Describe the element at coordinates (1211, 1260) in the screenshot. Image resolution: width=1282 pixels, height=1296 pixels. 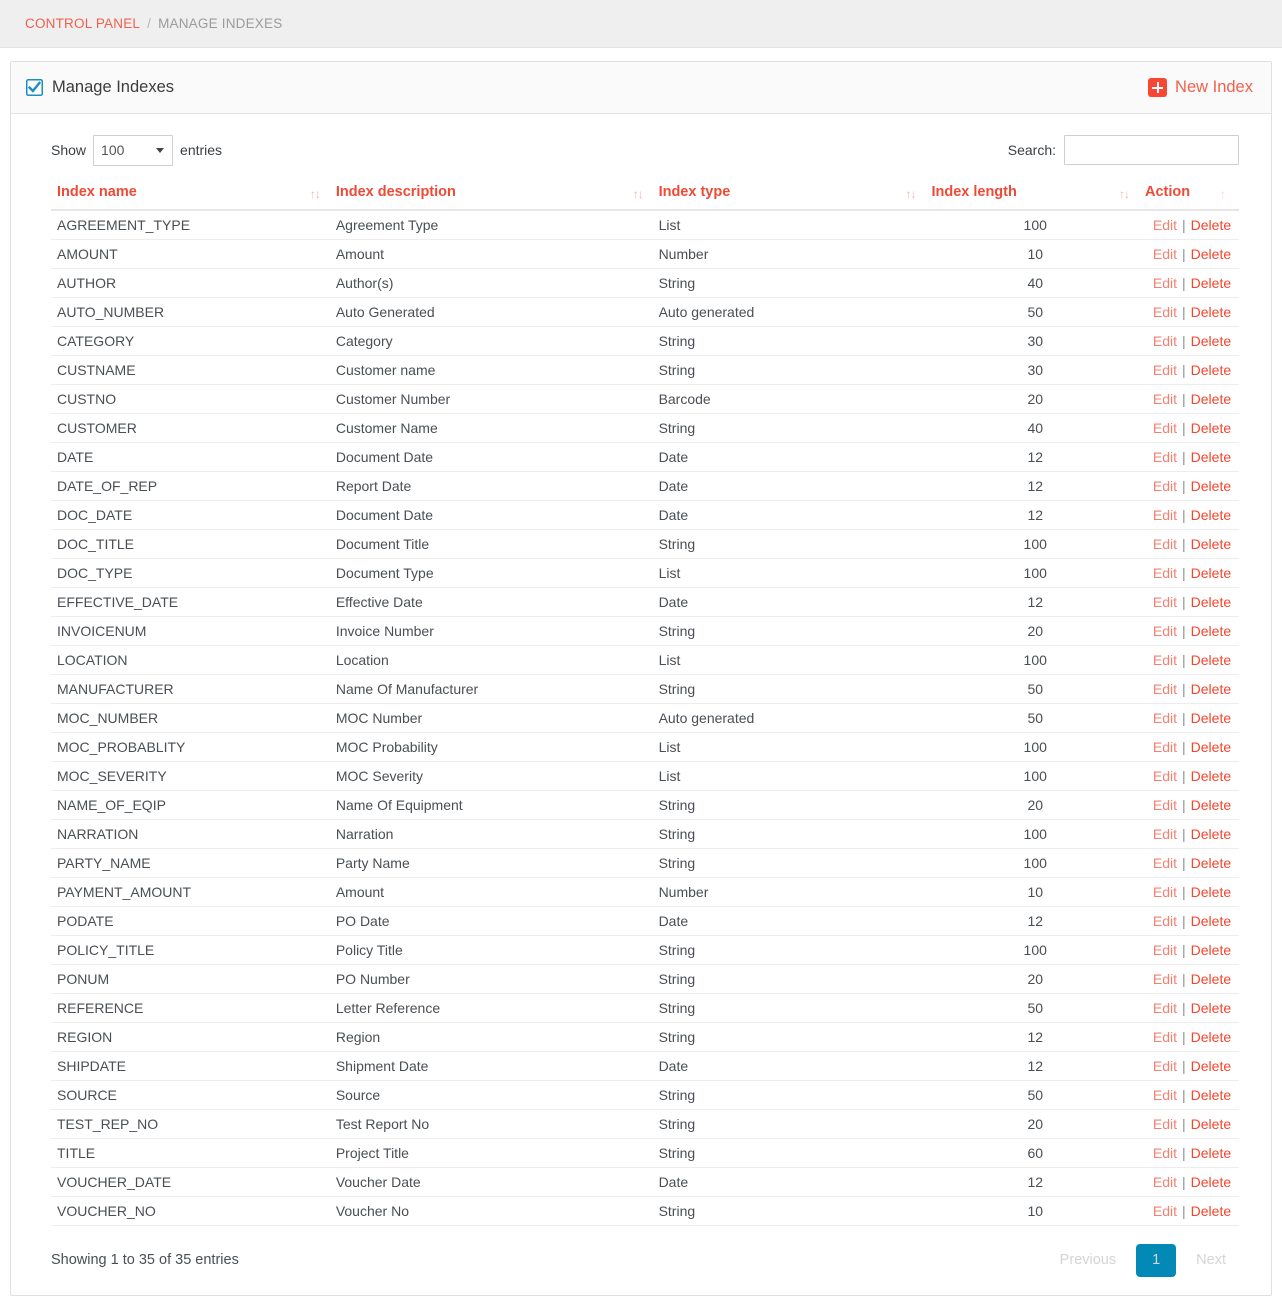
I see `pagination-next: Next` at that location.